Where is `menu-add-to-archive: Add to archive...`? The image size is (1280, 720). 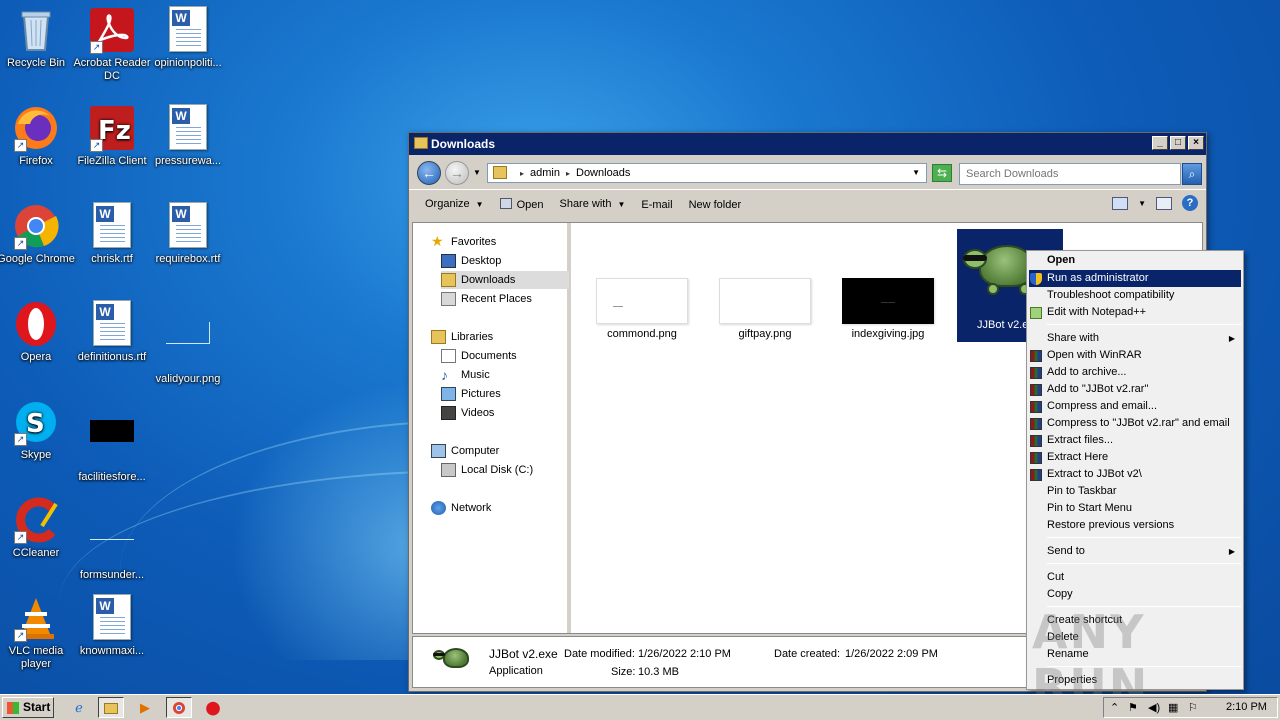
menu-add-to-archive: Add to archive... is located at coordinates (1135, 372).